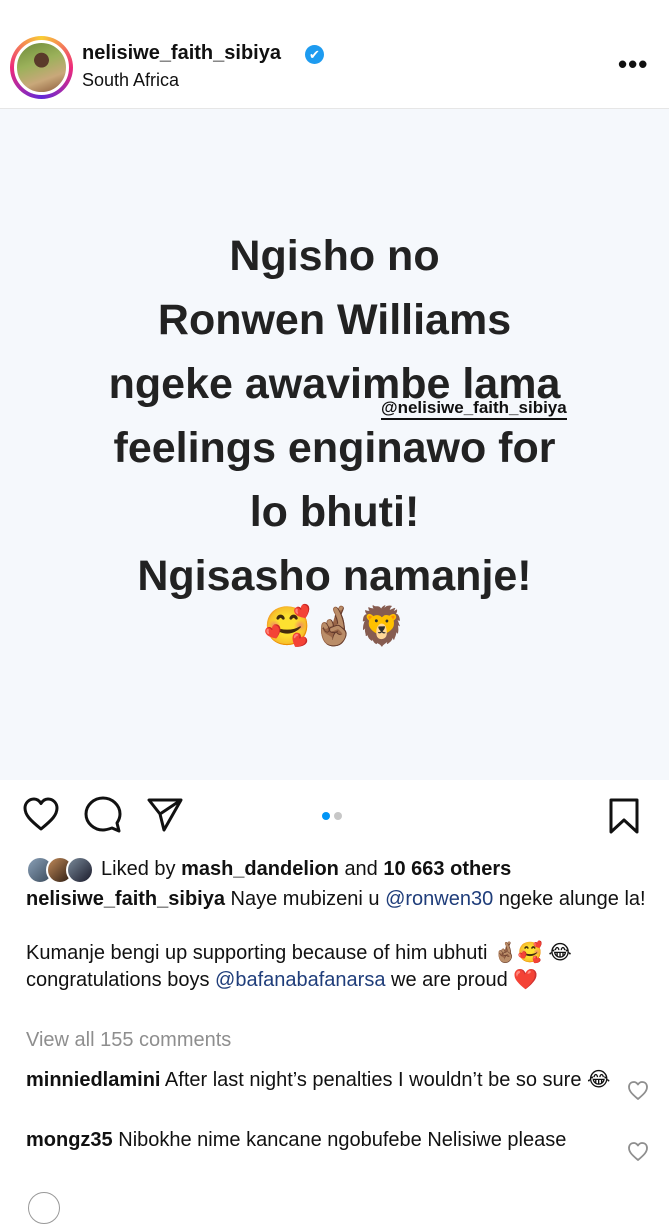 The height and width of the screenshot is (1224, 669). I want to click on send-icon, so click(165, 815).